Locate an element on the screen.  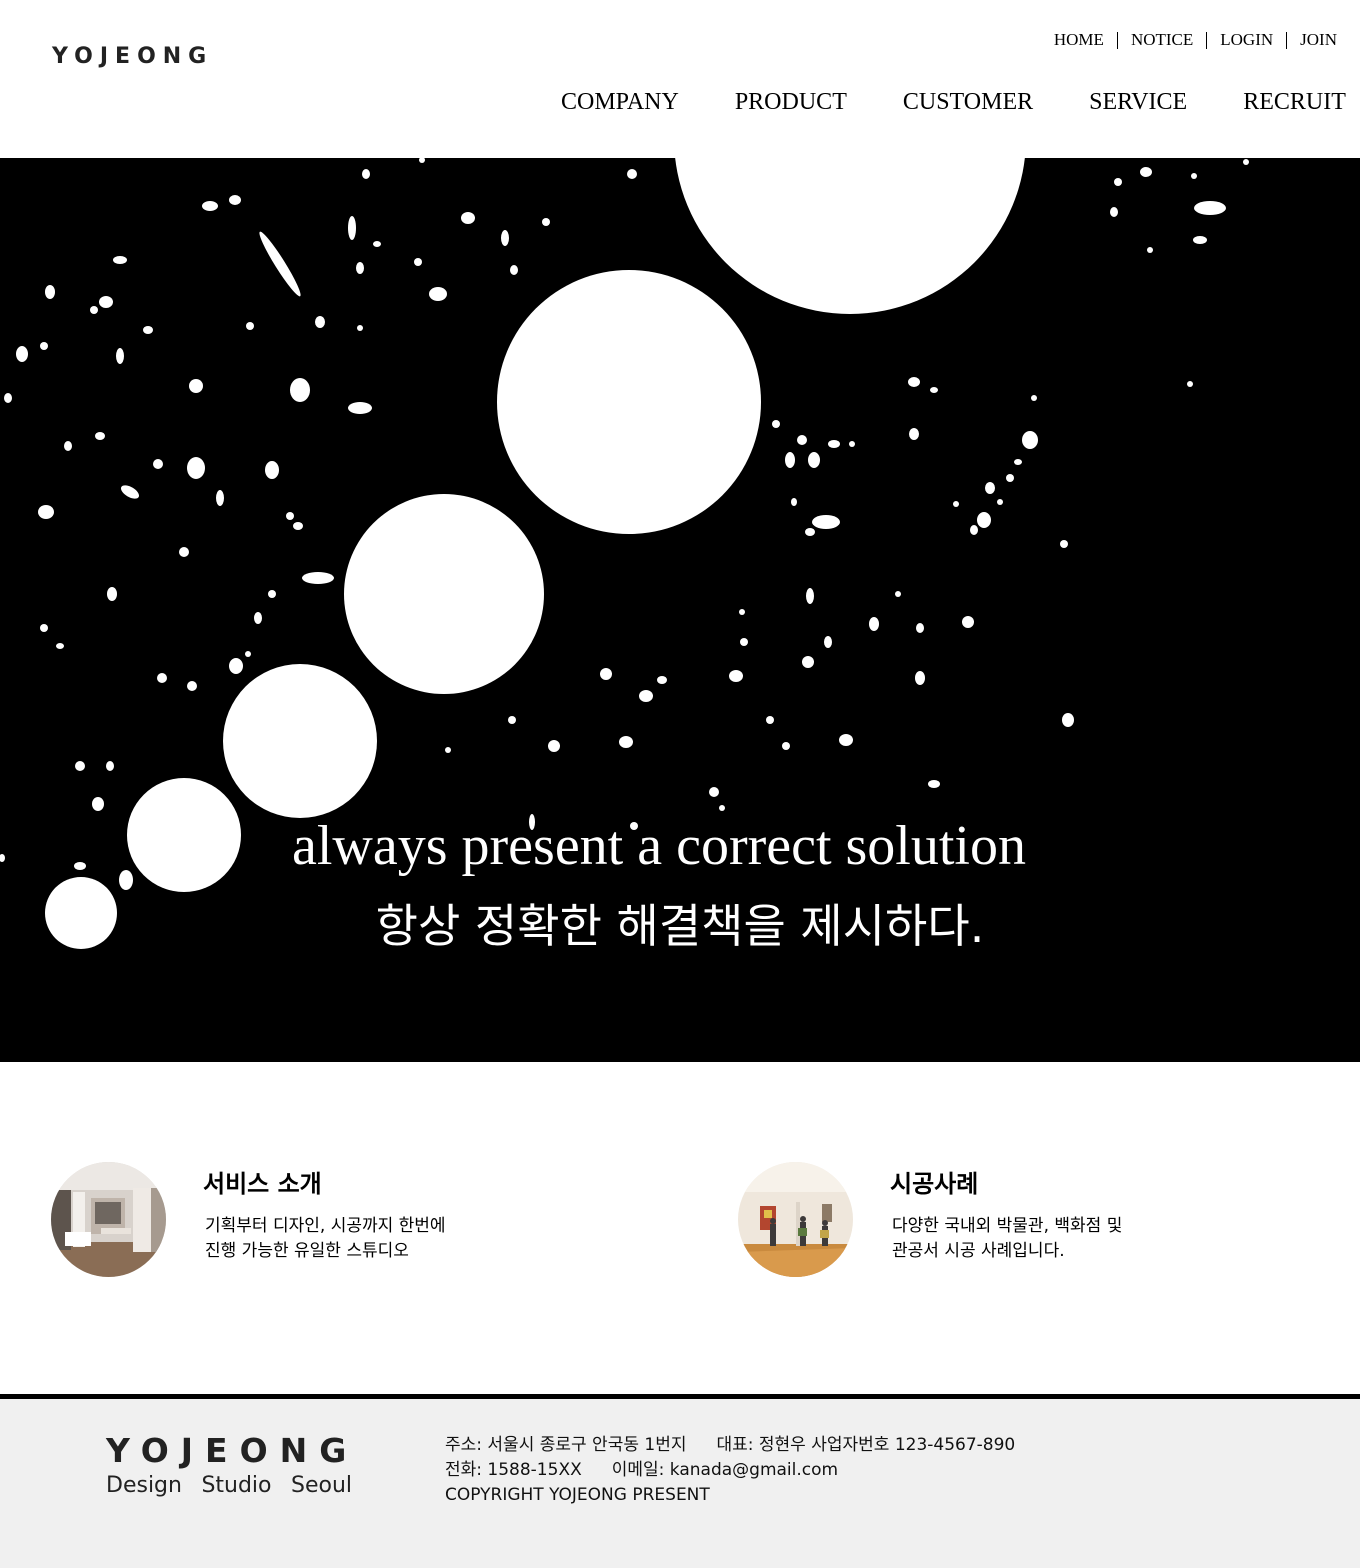
feature-title: 서비스 소개 is located at coordinates (262, 1181).